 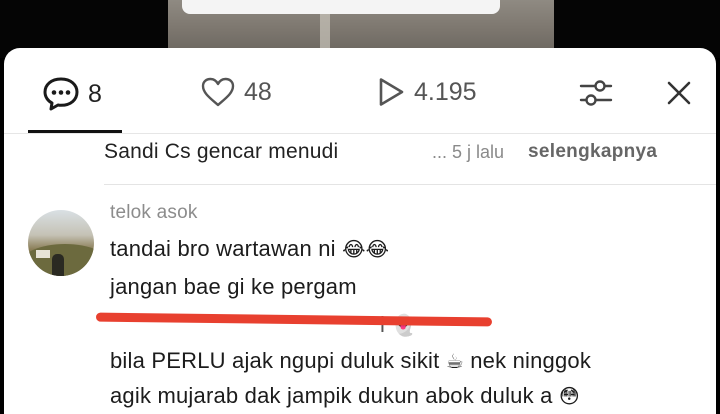 I want to click on comment-username: telok asok, so click(x=154, y=213).